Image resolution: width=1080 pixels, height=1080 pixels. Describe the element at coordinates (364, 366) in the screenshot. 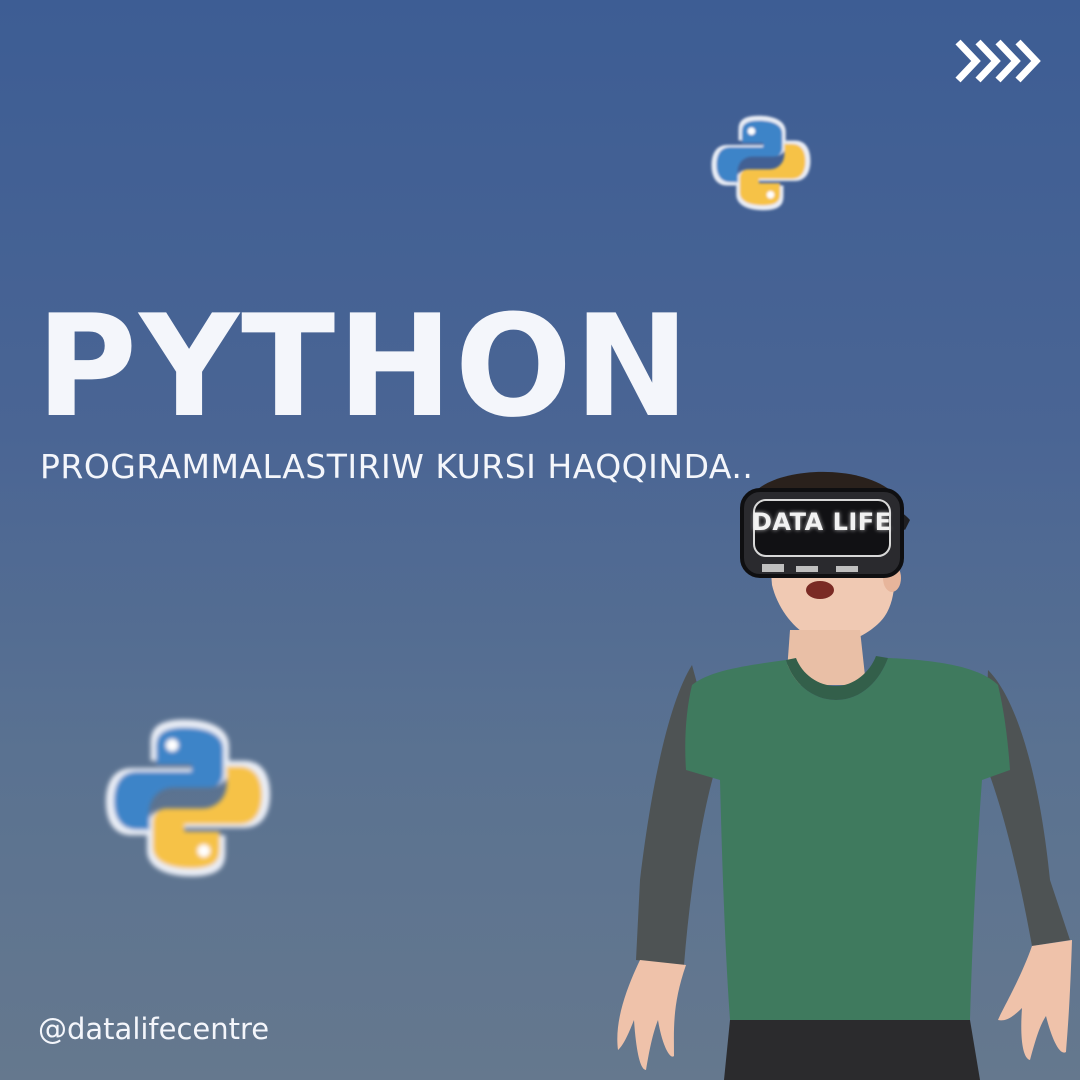

I see `page-title: PYTHON` at that location.